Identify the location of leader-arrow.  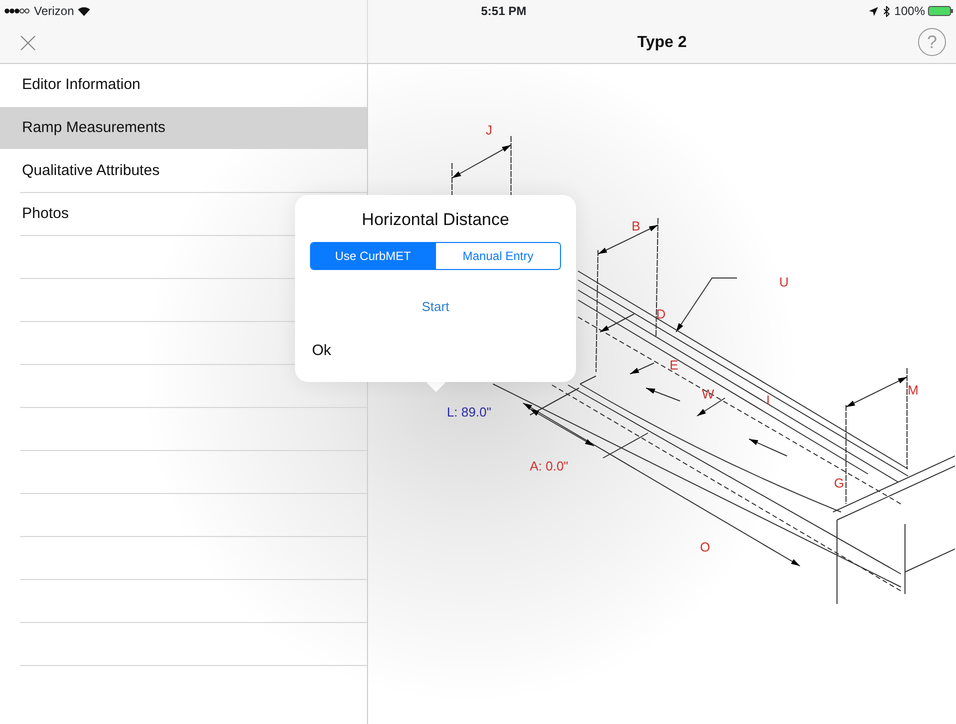
(707, 305).